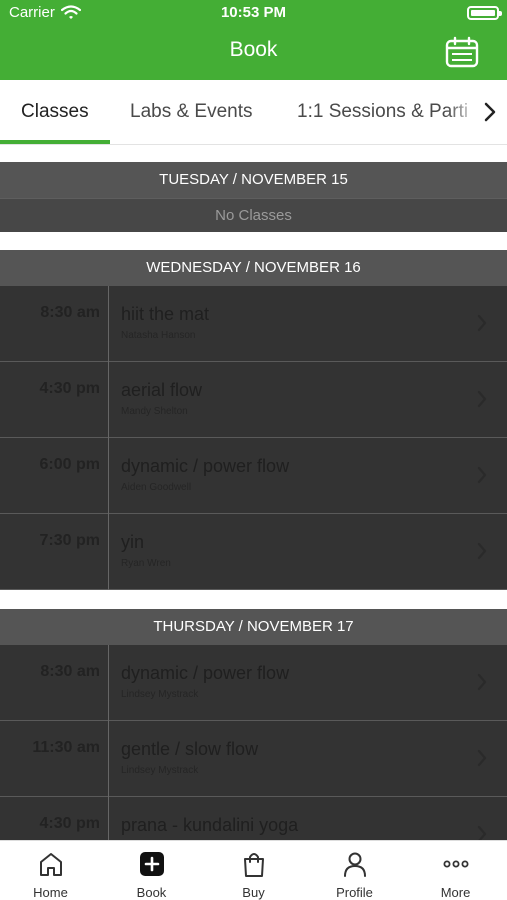 The width and height of the screenshot is (507, 900). Describe the element at coordinates (455, 892) in the screenshot. I see `tabbar-label: More` at that location.